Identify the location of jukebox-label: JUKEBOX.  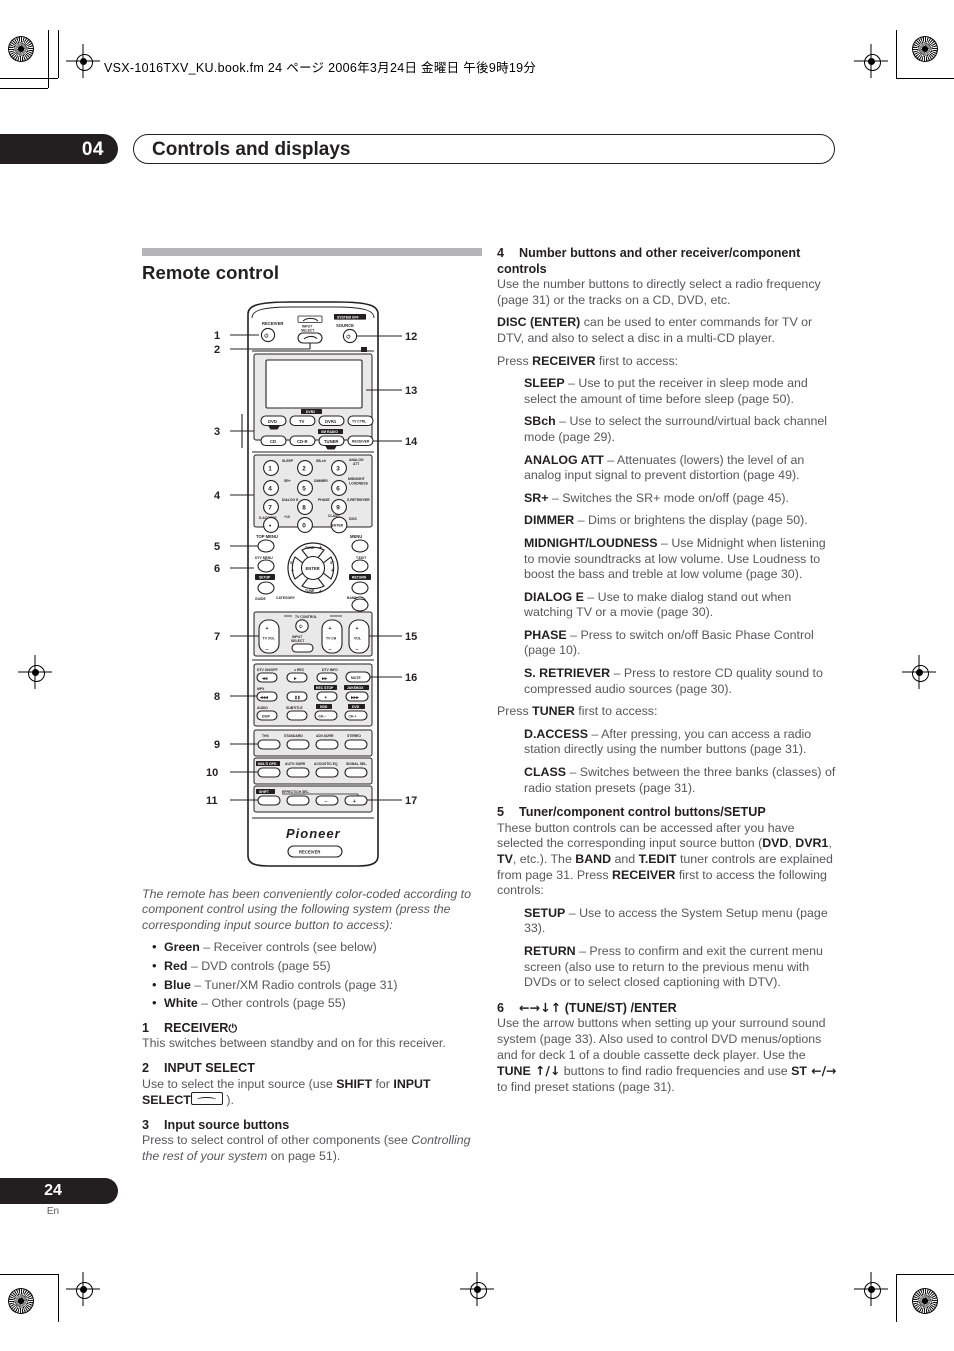
(355, 688).